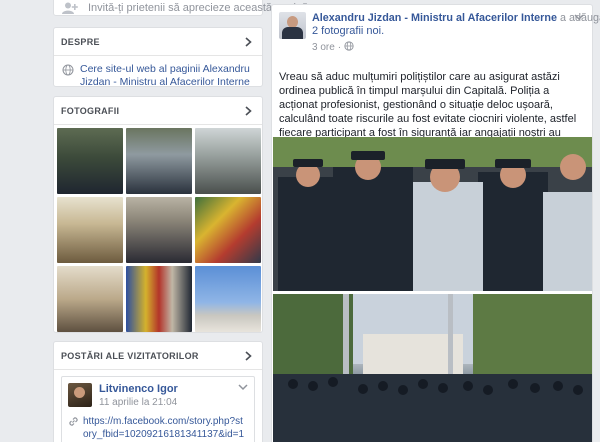 This screenshot has height=442, width=600. Describe the element at coordinates (349, 47) in the screenshot. I see `globe-audience-icon` at that location.